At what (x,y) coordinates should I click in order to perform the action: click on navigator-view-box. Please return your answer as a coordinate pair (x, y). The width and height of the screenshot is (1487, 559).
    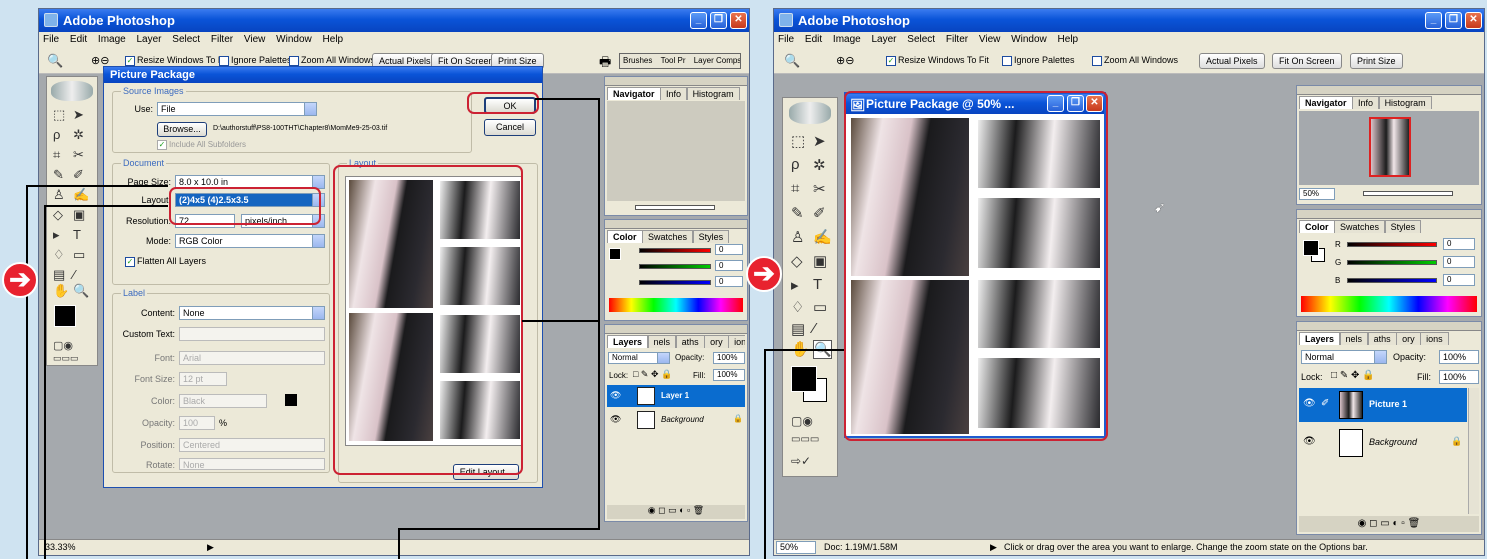
    Looking at the image, I should click on (1390, 147).